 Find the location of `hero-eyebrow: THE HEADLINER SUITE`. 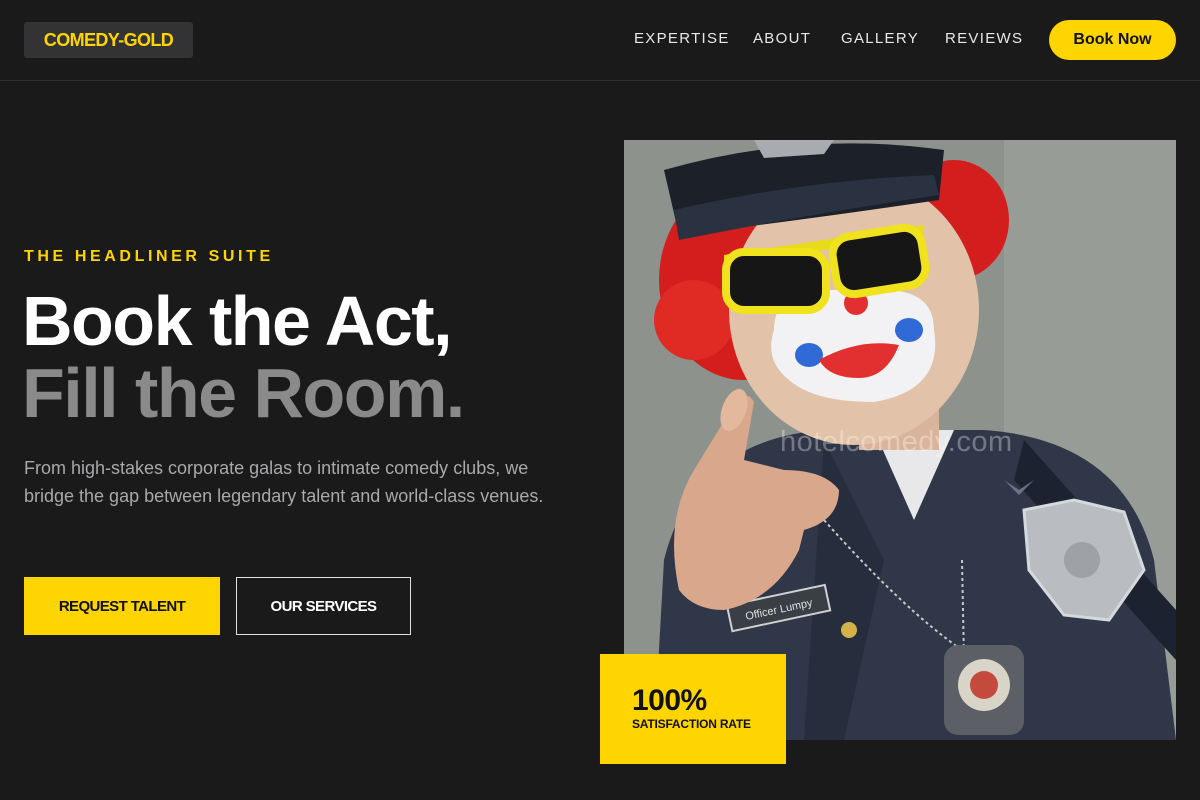

hero-eyebrow: THE HEADLINER SUITE is located at coordinates (149, 256).